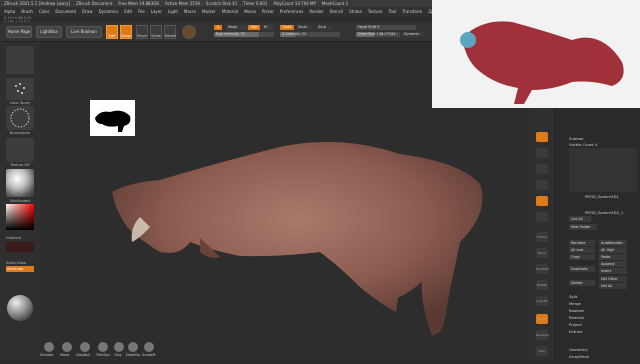 The height and width of the screenshot is (364, 640). What do you see at coordinates (255, 3) in the screenshot?
I see `title-bar-item: Timer 0.001` at bounding box center [255, 3].